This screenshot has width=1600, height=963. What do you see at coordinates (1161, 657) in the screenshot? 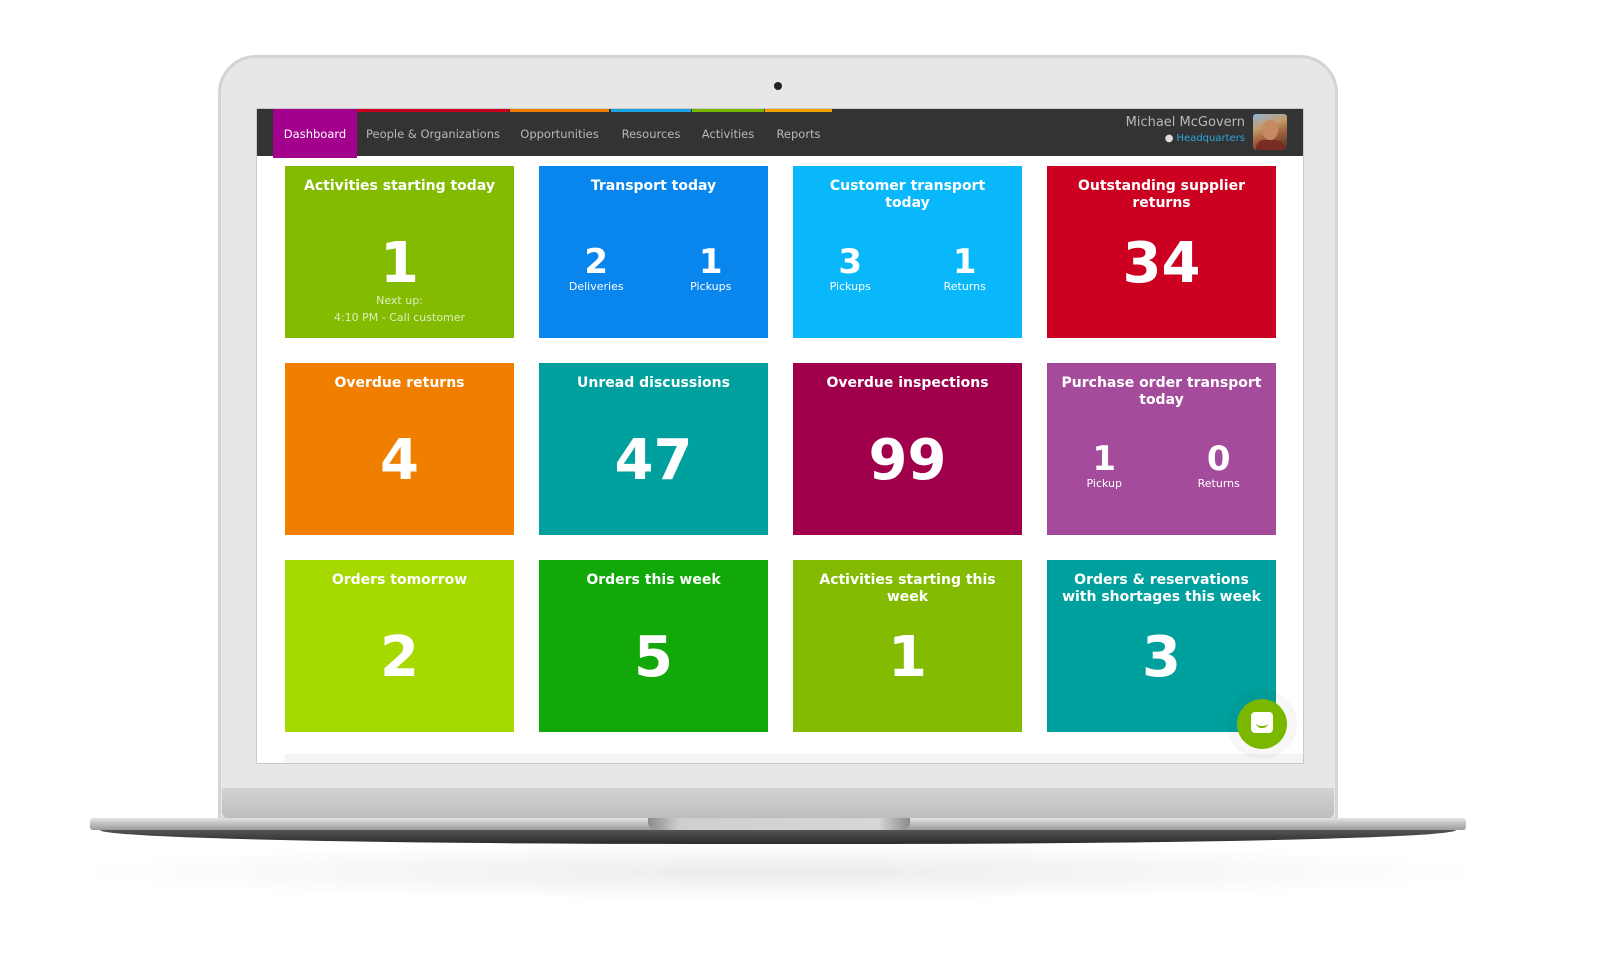
I see `tile-value: 3` at bounding box center [1161, 657].